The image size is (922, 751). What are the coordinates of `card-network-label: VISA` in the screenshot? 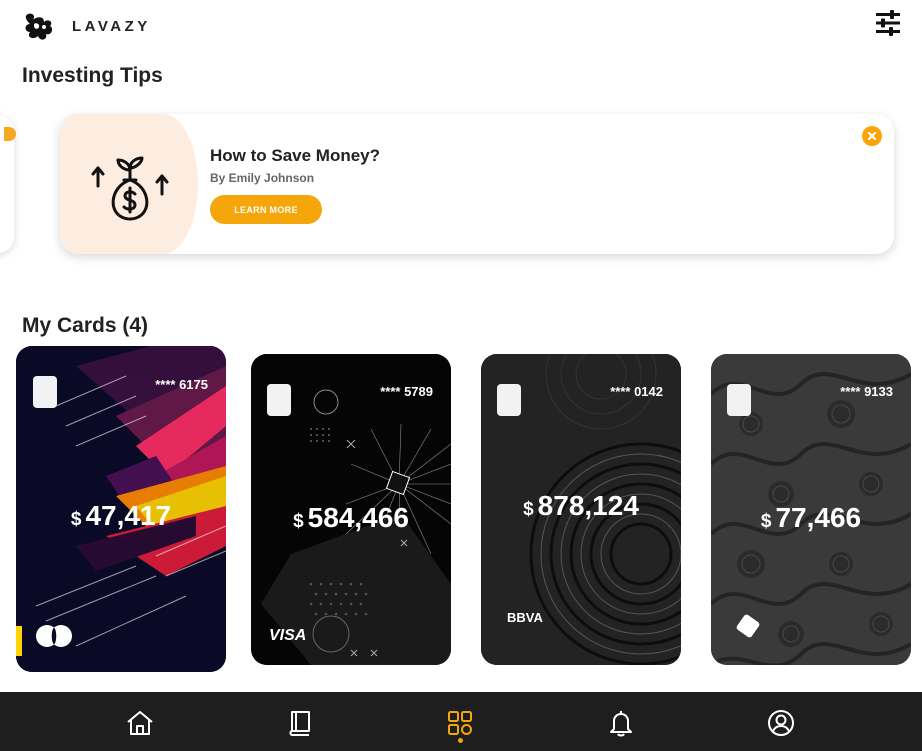 It's located at (288, 635).